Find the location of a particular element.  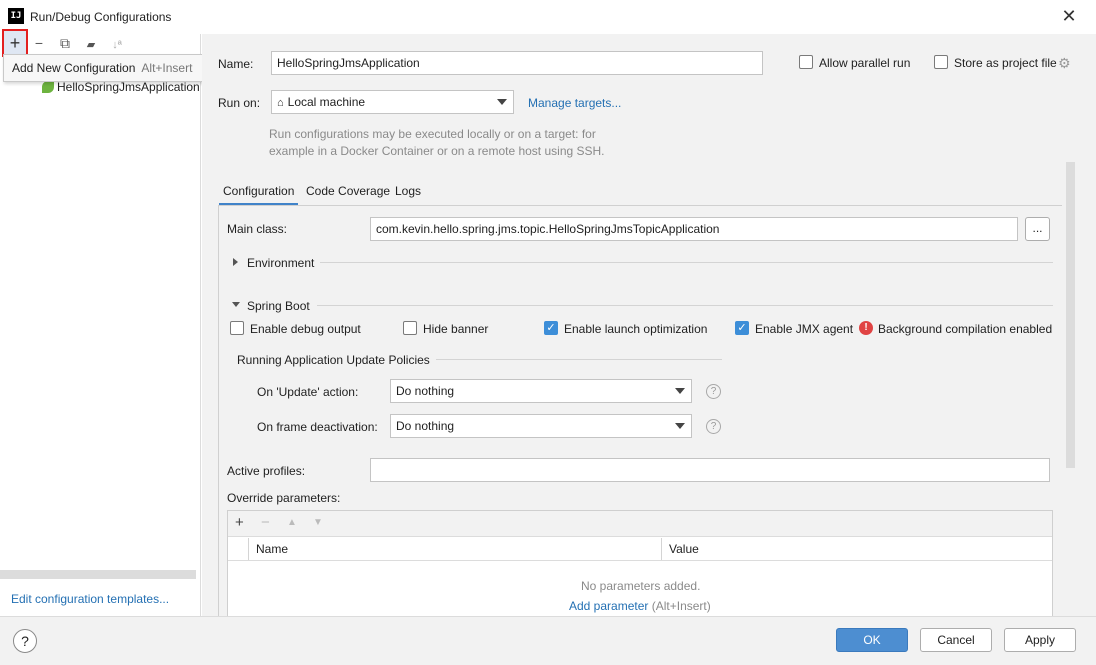

sort-configurations-button: ↓ª is located at coordinates (117, 43).